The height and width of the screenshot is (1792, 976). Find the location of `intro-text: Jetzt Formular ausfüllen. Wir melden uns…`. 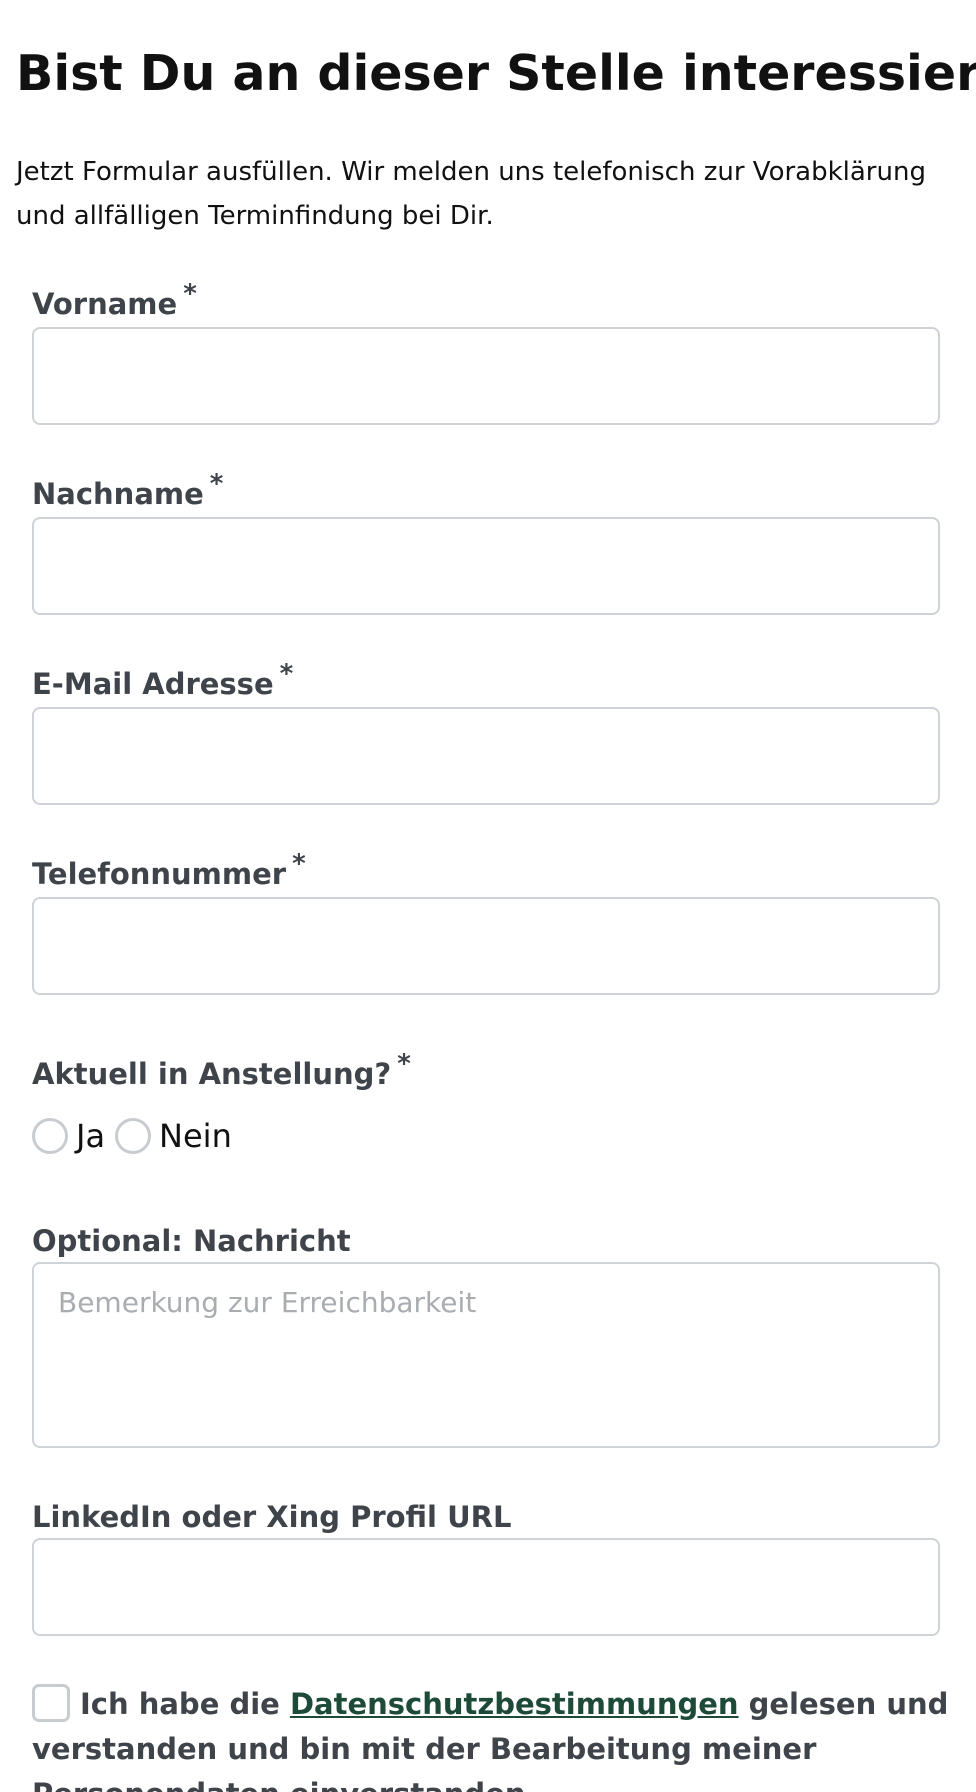

intro-text: Jetzt Formular ausfüllen. Wir melden uns… is located at coordinates (471, 194).